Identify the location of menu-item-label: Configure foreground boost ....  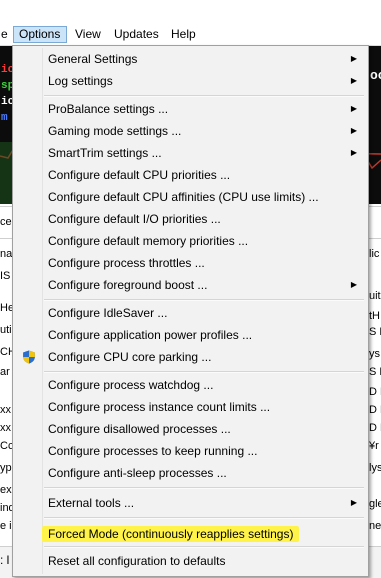
(128, 285).